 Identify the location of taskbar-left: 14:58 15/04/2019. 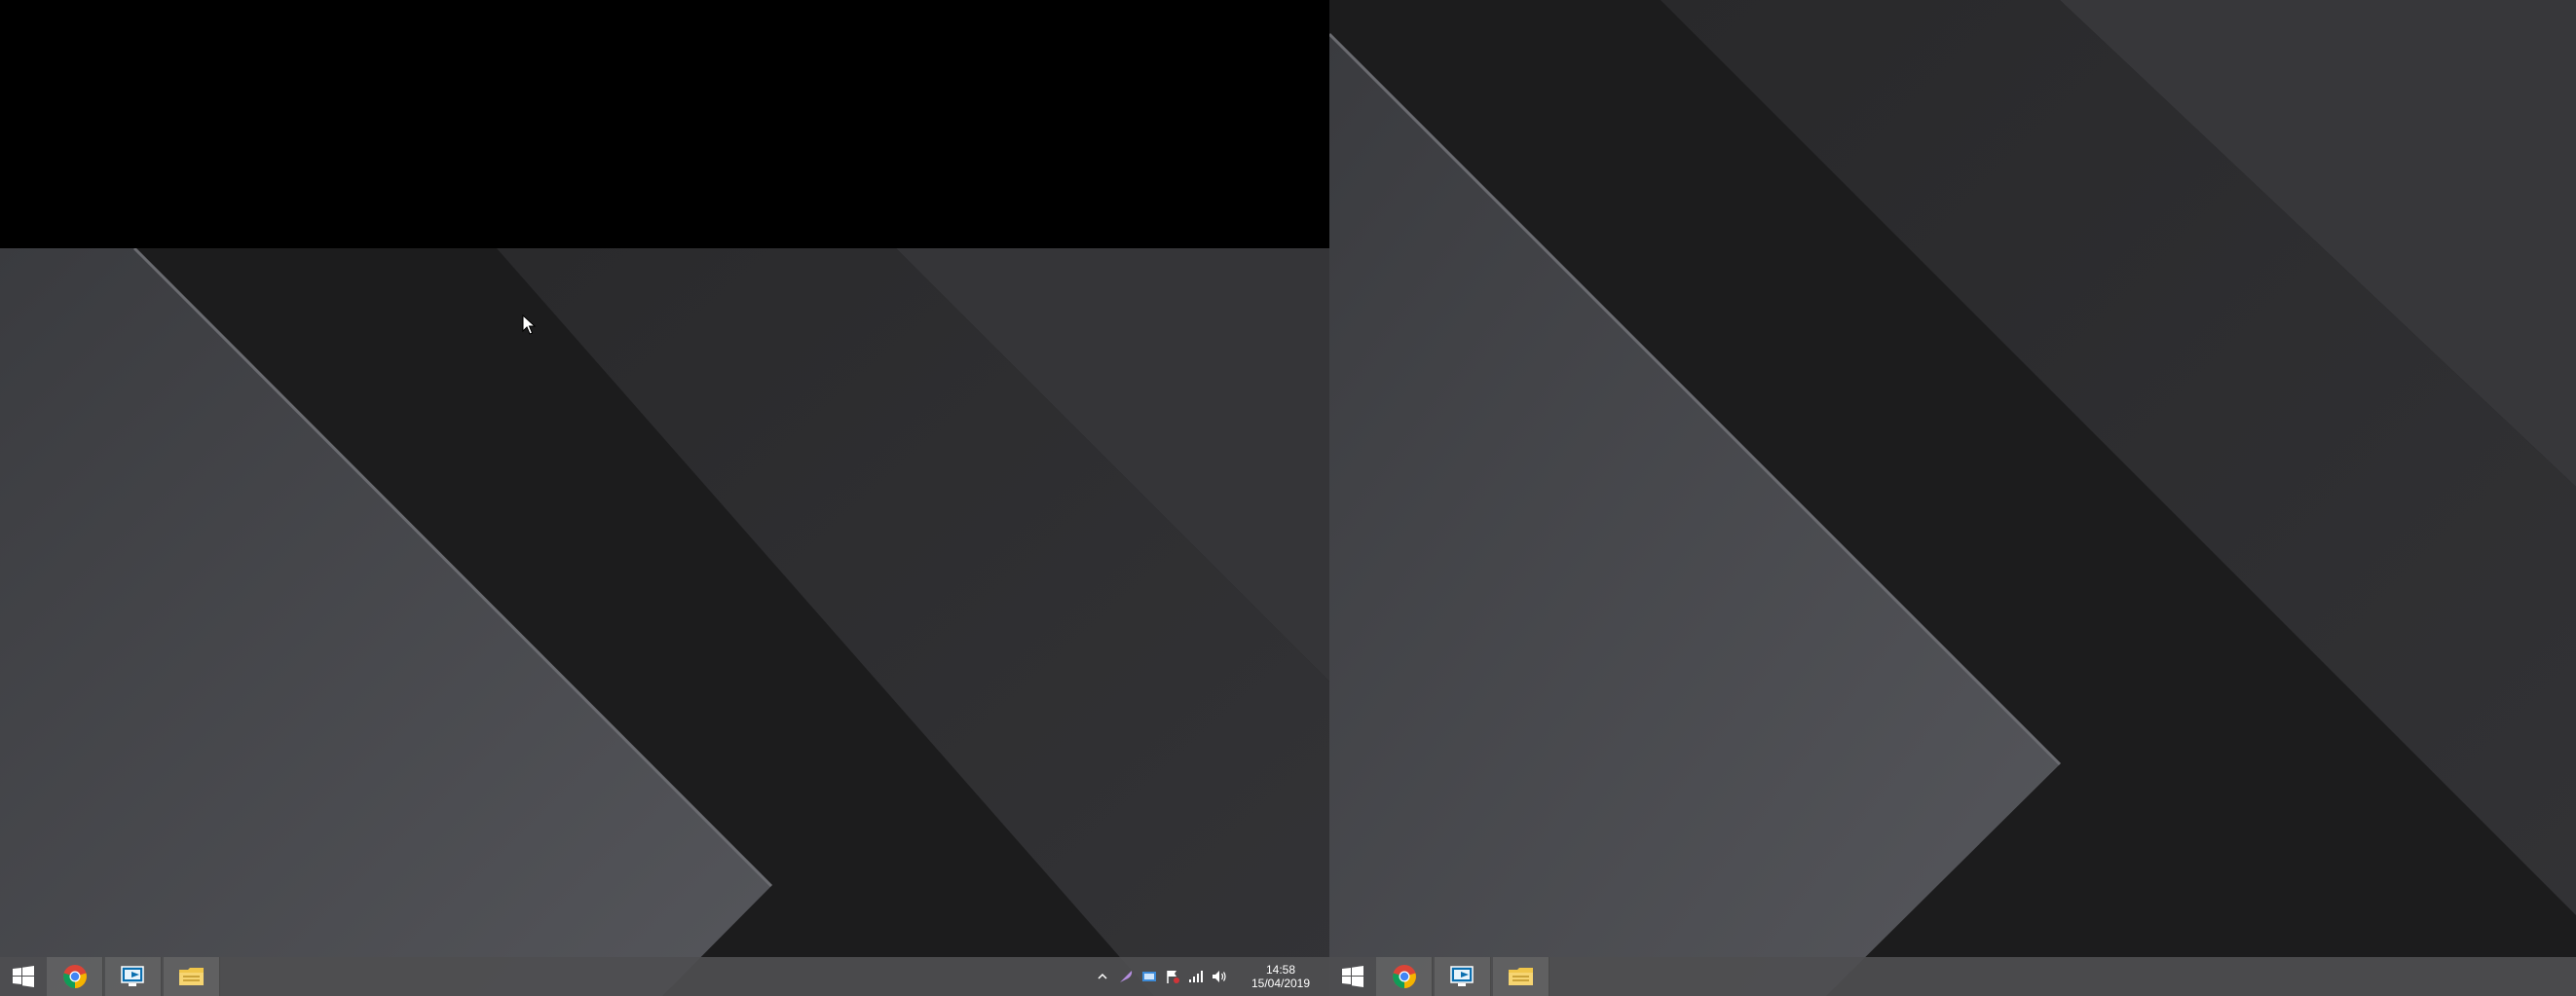
(664, 976).